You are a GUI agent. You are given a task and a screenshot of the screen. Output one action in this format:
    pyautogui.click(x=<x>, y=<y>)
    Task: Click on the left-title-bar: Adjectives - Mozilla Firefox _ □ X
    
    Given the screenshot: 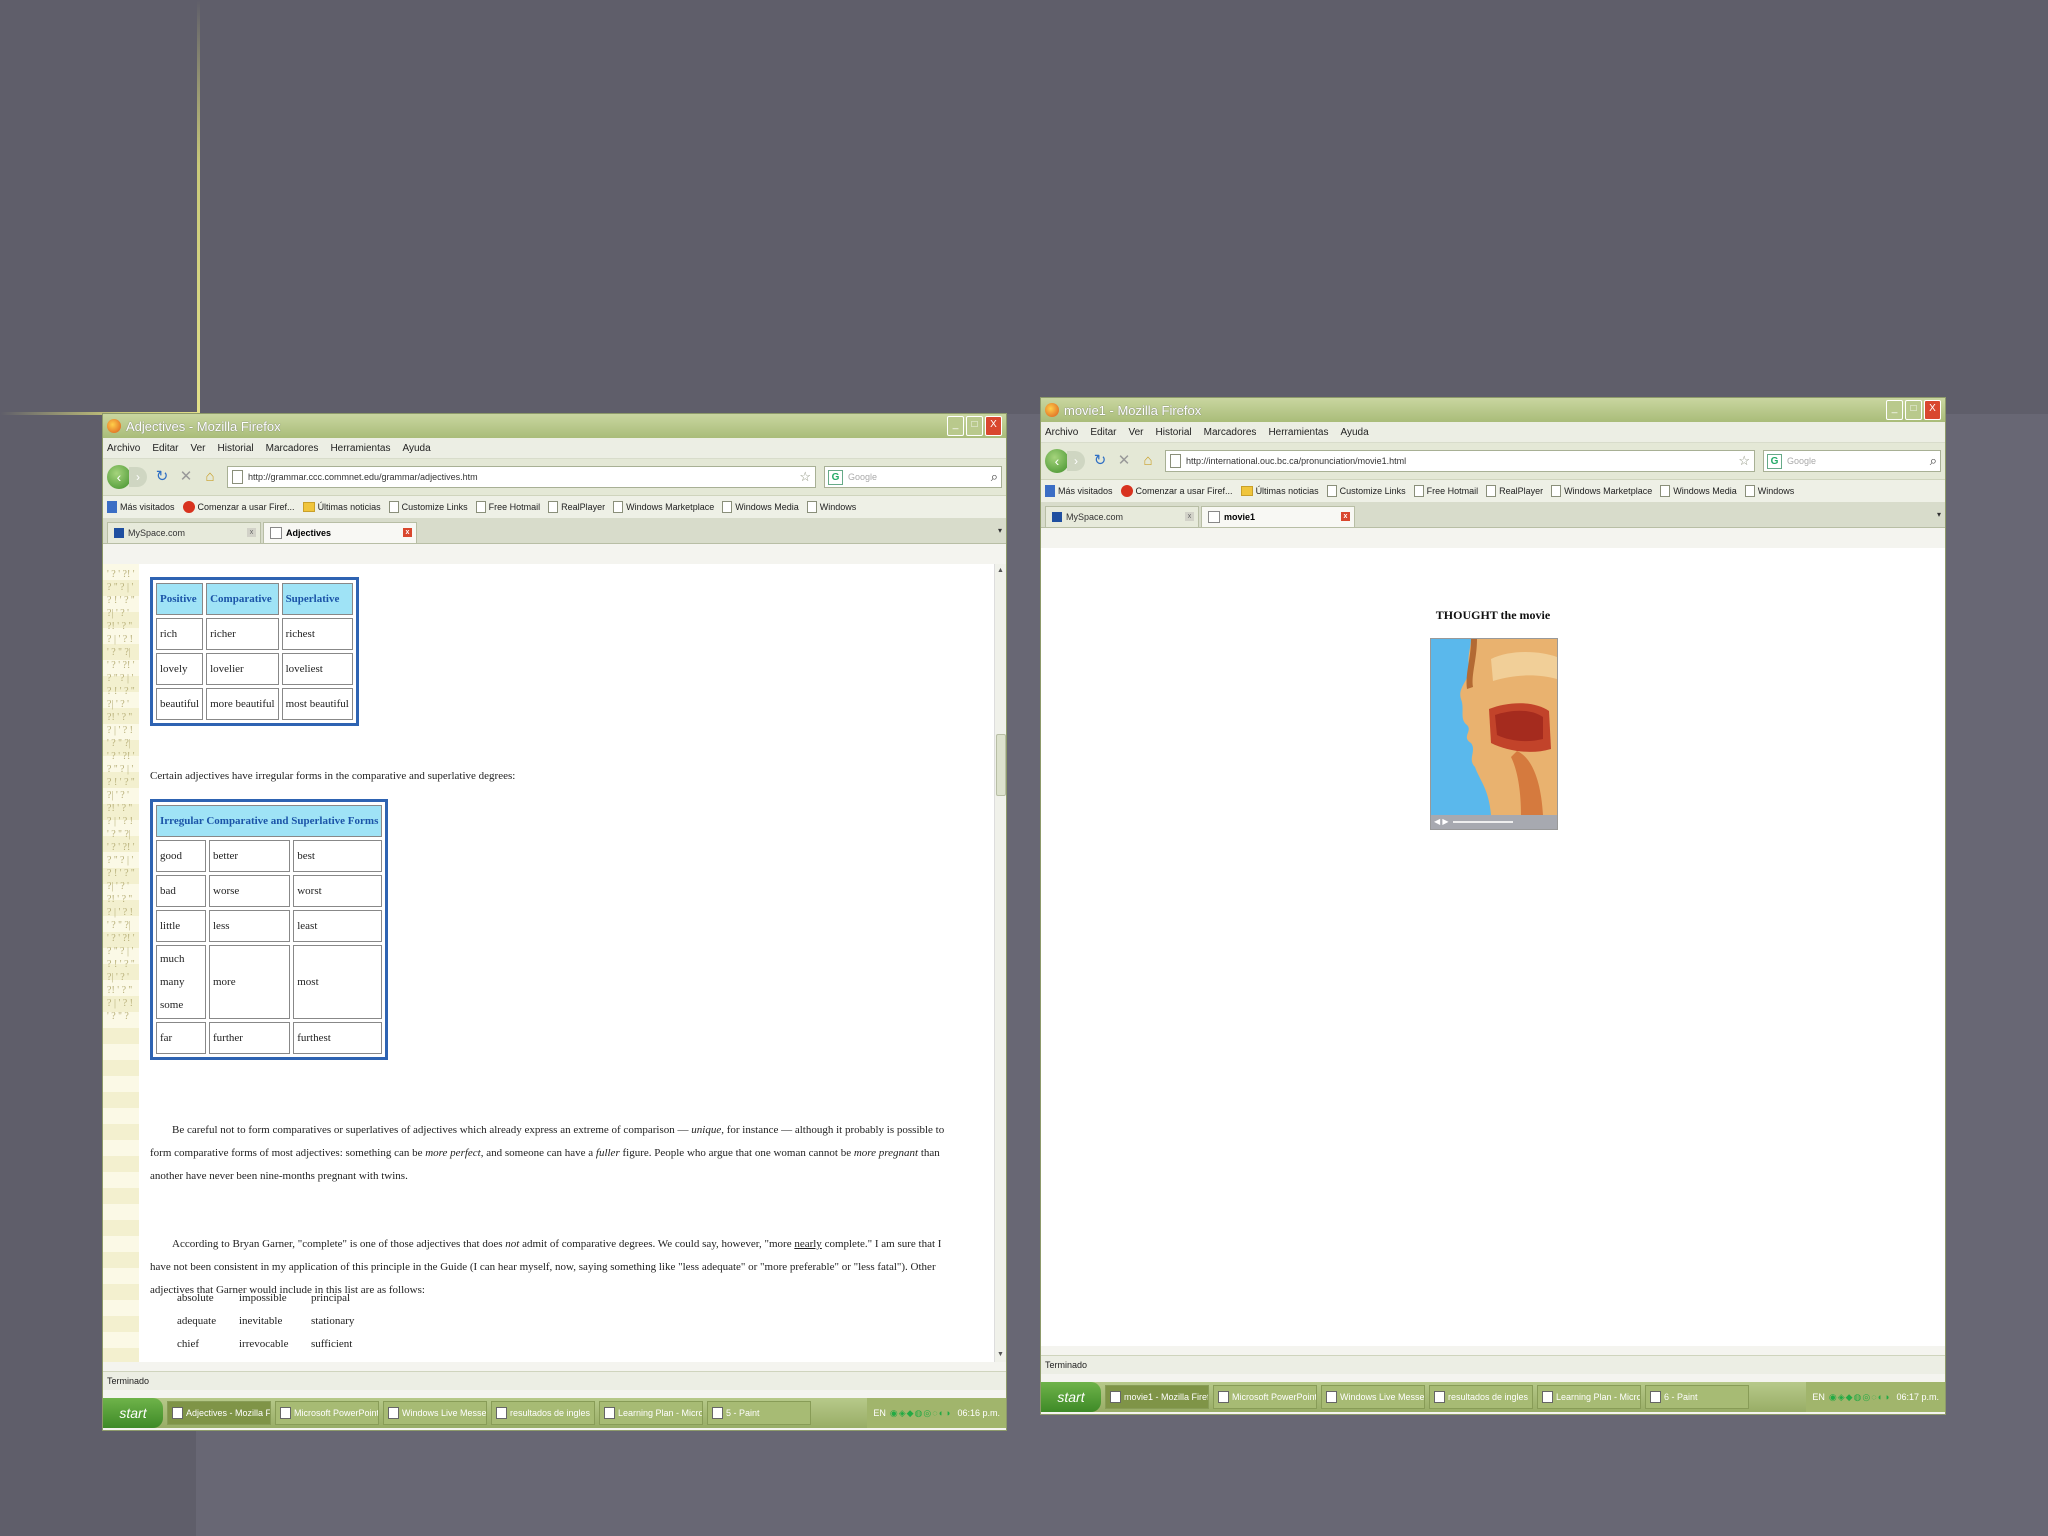 What is the action you would take?
    pyautogui.click(x=554, y=426)
    